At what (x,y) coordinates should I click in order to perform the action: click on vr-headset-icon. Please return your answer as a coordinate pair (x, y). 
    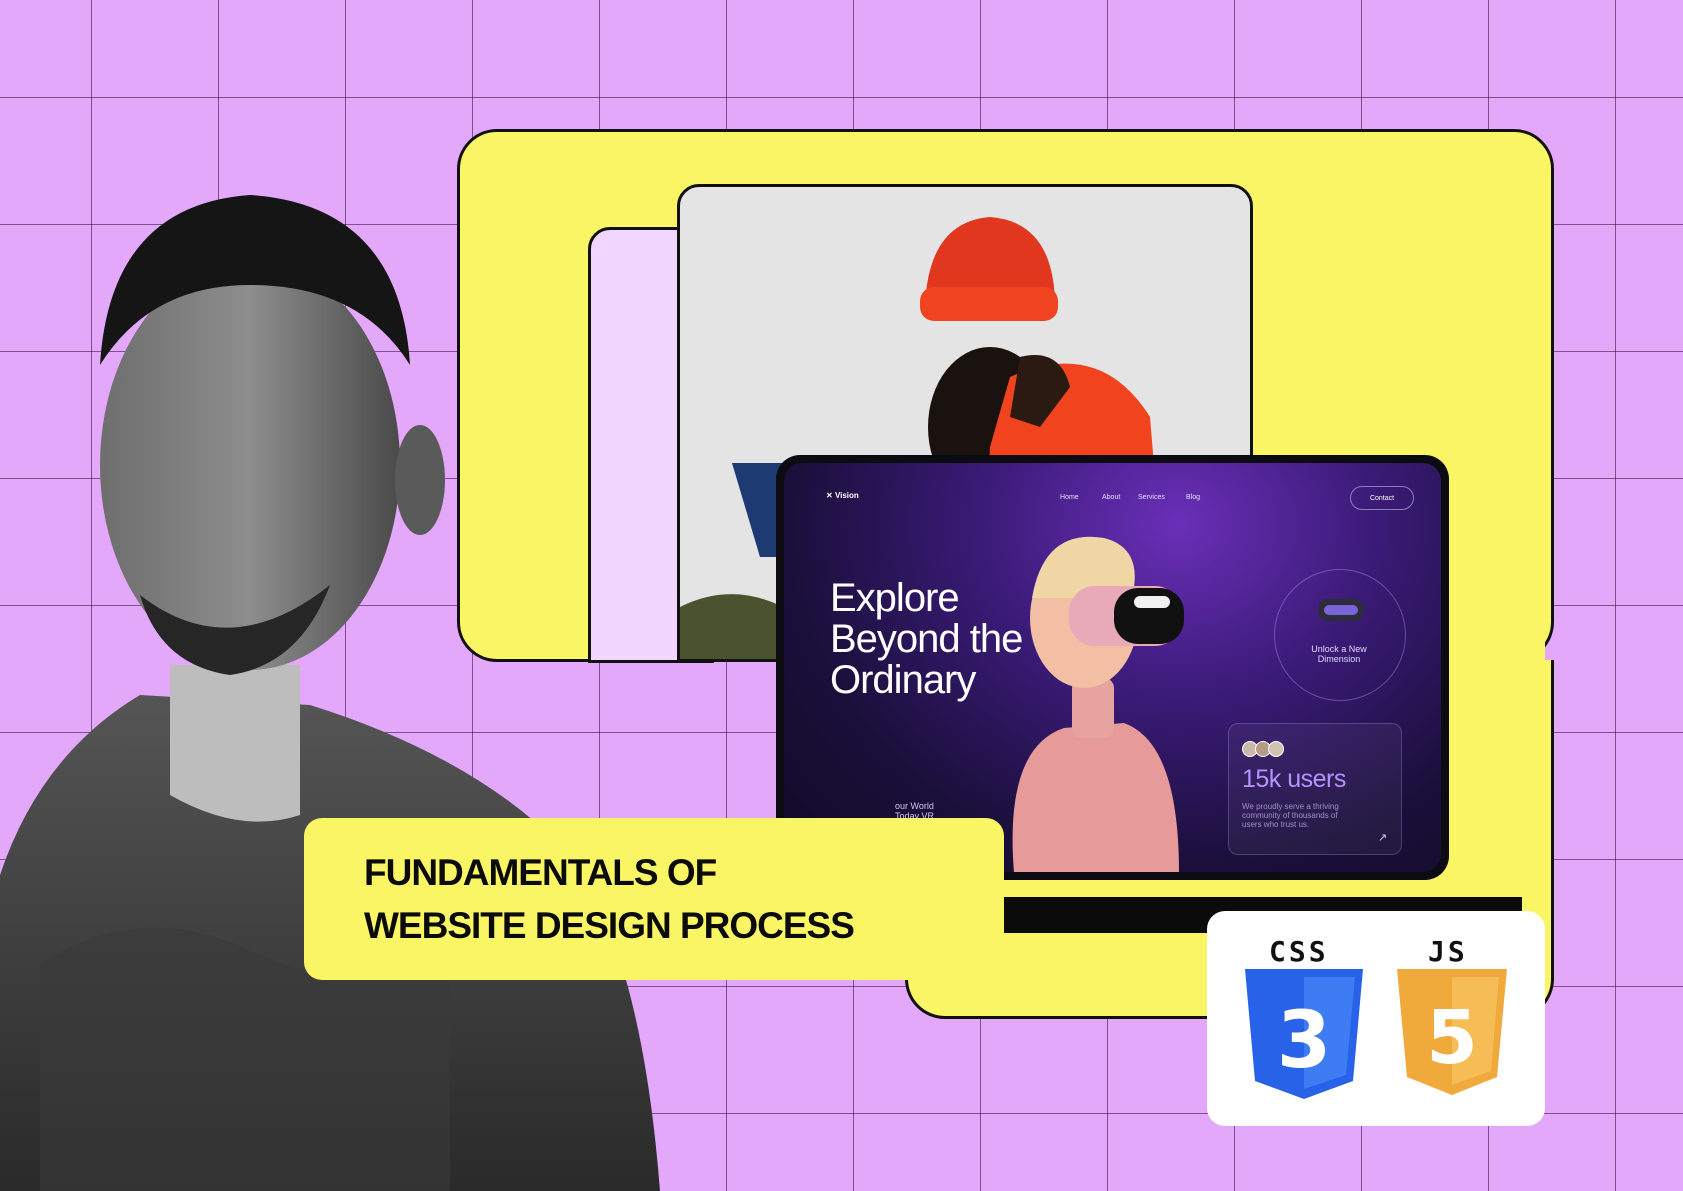
    Looking at the image, I should click on (1341, 610).